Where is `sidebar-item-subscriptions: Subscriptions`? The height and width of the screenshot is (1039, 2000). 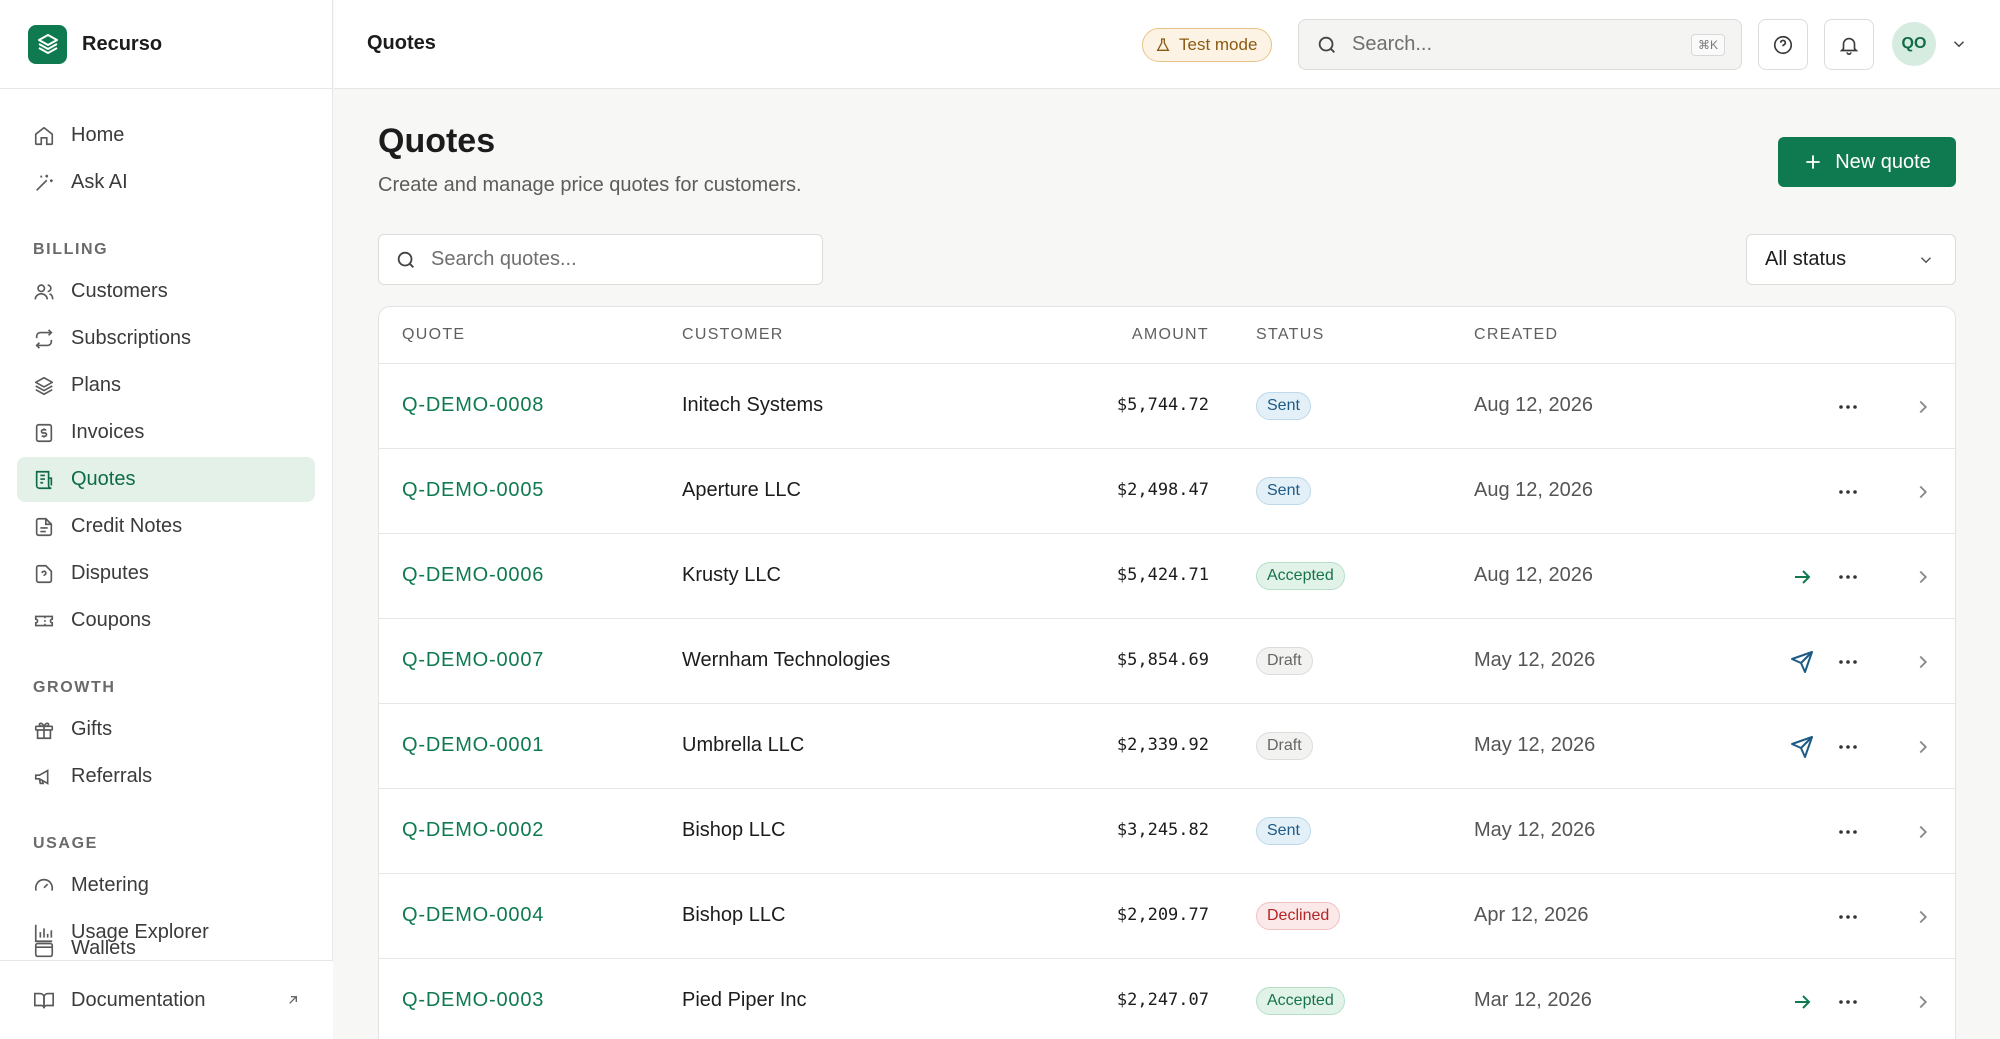 sidebar-item-subscriptions: Subscriptions is located at coordinates (166, 338).